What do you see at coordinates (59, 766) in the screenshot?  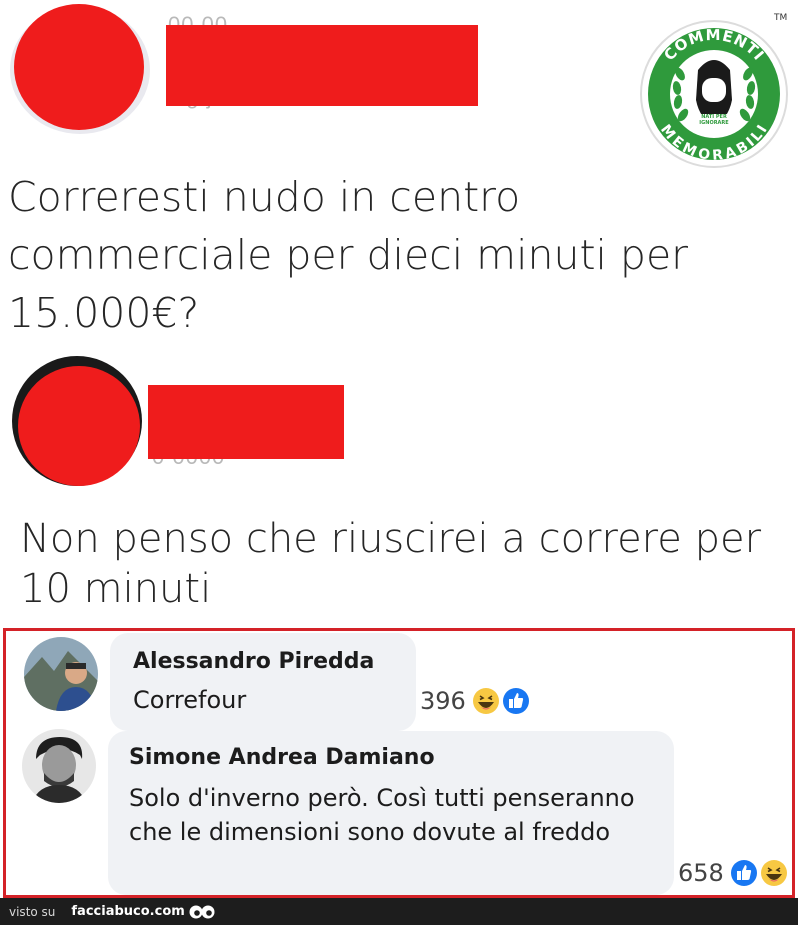 I see `comment2-avatar` at bounding box center [59, 766].